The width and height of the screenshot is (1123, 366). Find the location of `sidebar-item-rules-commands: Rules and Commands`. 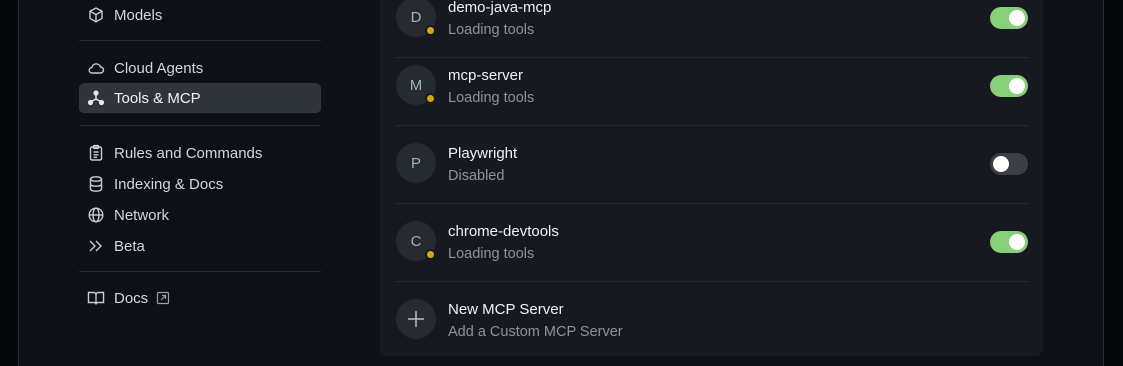

sidebar-item-rules-commands: Rules and Commands is located at coordinates (200, 153).